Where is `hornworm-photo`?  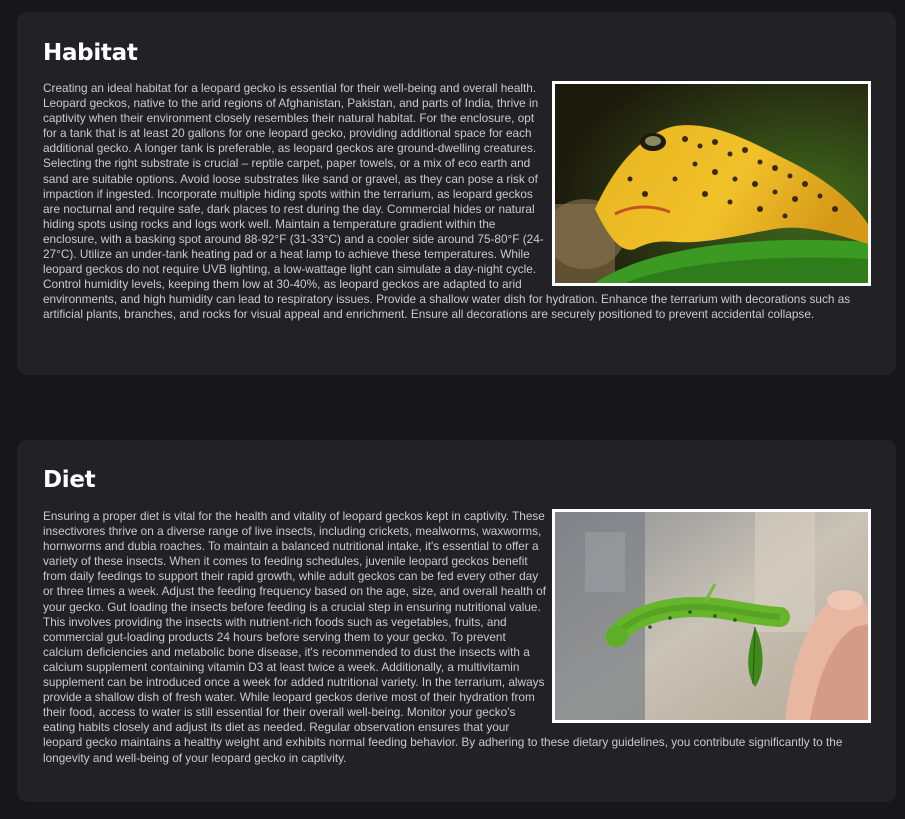
hornworm-photo is located at coordinates (711, 616).